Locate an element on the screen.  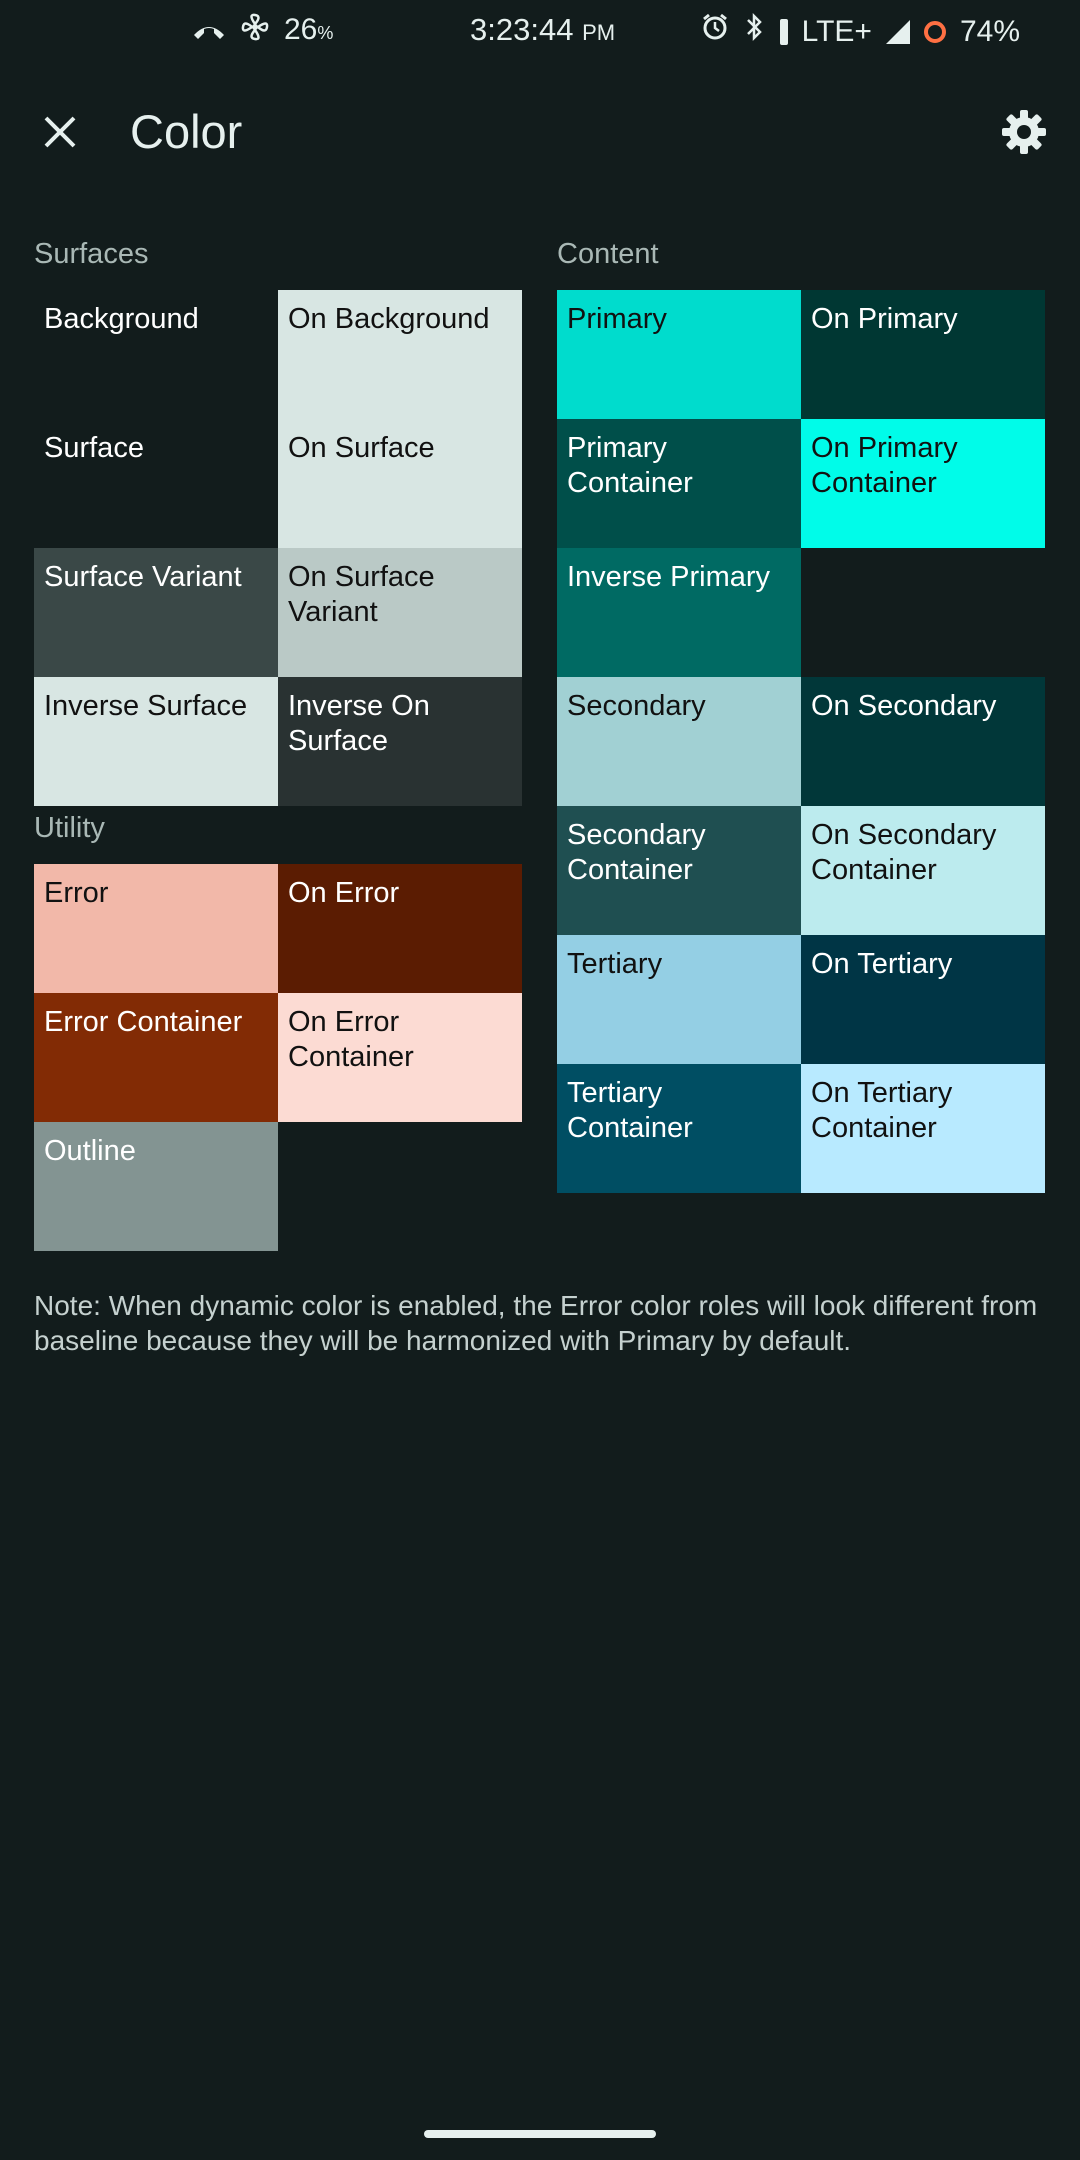
status-left: 26% is located at coordinates (262, 31).